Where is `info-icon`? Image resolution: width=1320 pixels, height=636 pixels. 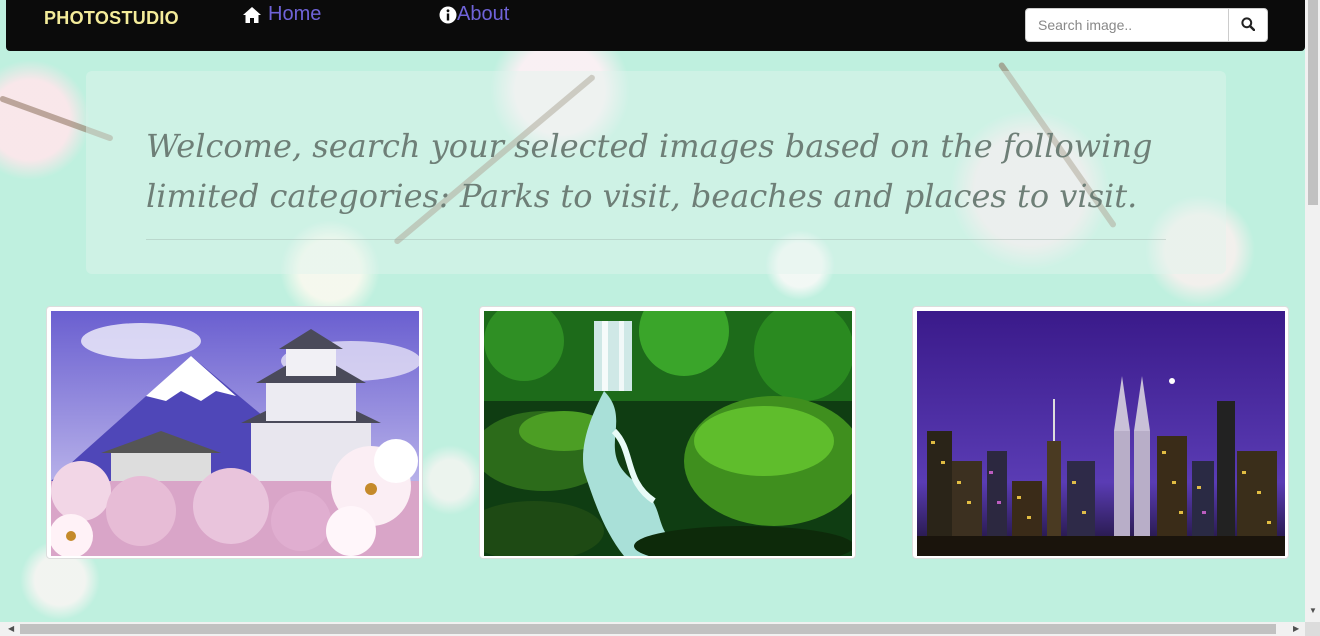
info-icon is located at coordinates (448, 15).